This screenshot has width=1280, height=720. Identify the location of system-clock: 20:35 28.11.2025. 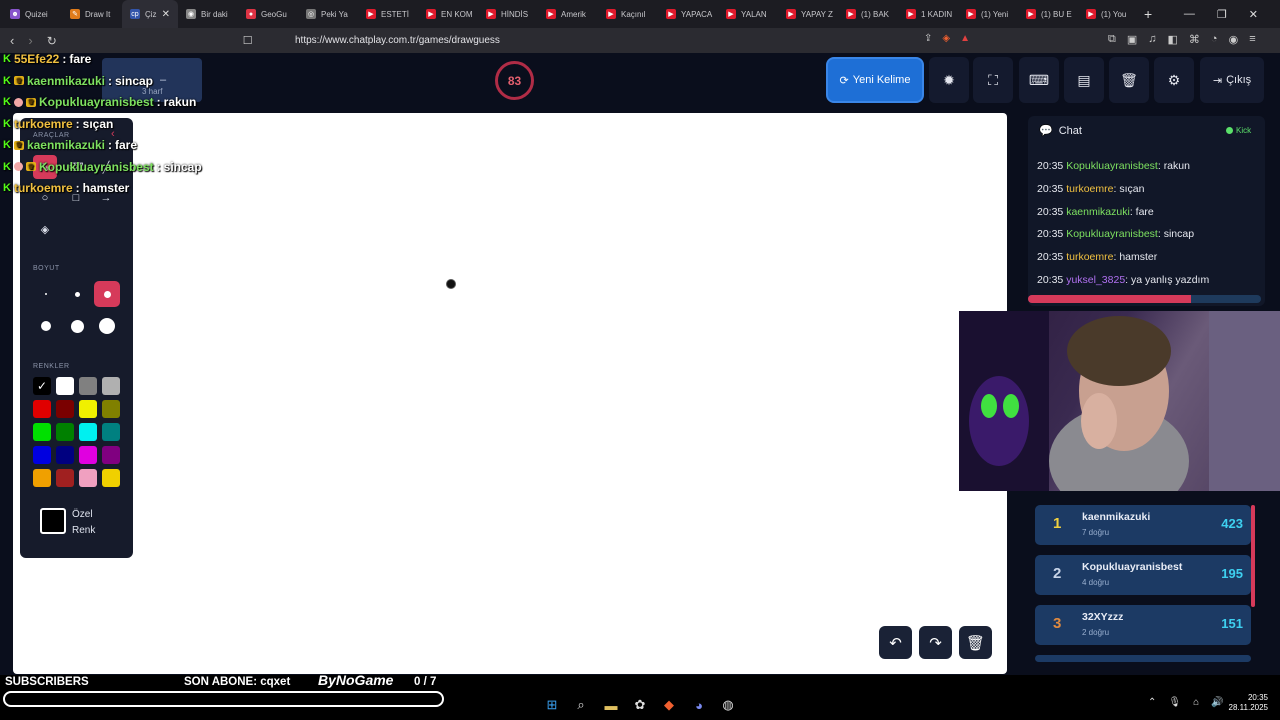
(1248, 703).